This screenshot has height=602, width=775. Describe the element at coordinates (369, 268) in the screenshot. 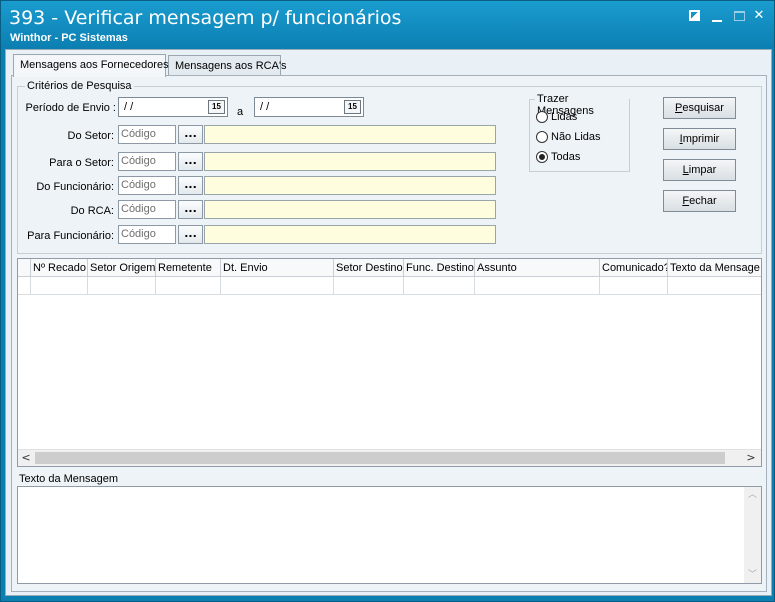

I see `col-header: Setor Destino` at that location.